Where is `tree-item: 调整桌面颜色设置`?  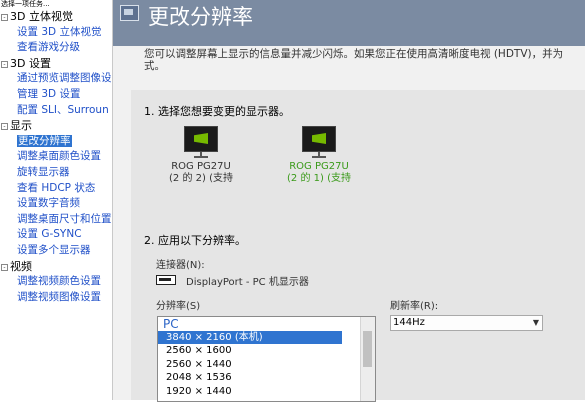 tree-item: 调整桌面颜色设置 is located at coordinates (56, 157).